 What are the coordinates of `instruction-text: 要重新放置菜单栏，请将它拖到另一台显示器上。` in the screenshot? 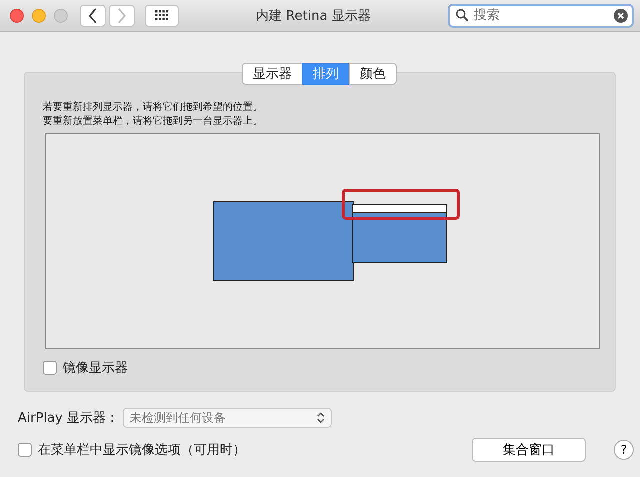 It's located at (153, 122).